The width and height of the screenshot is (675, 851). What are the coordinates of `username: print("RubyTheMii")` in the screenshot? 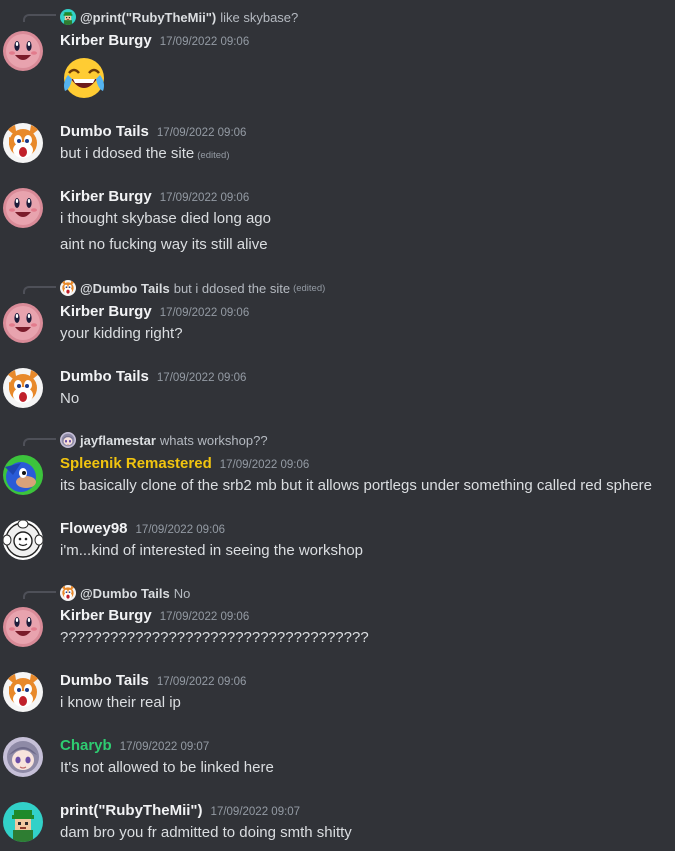 It's located at (131, 810).